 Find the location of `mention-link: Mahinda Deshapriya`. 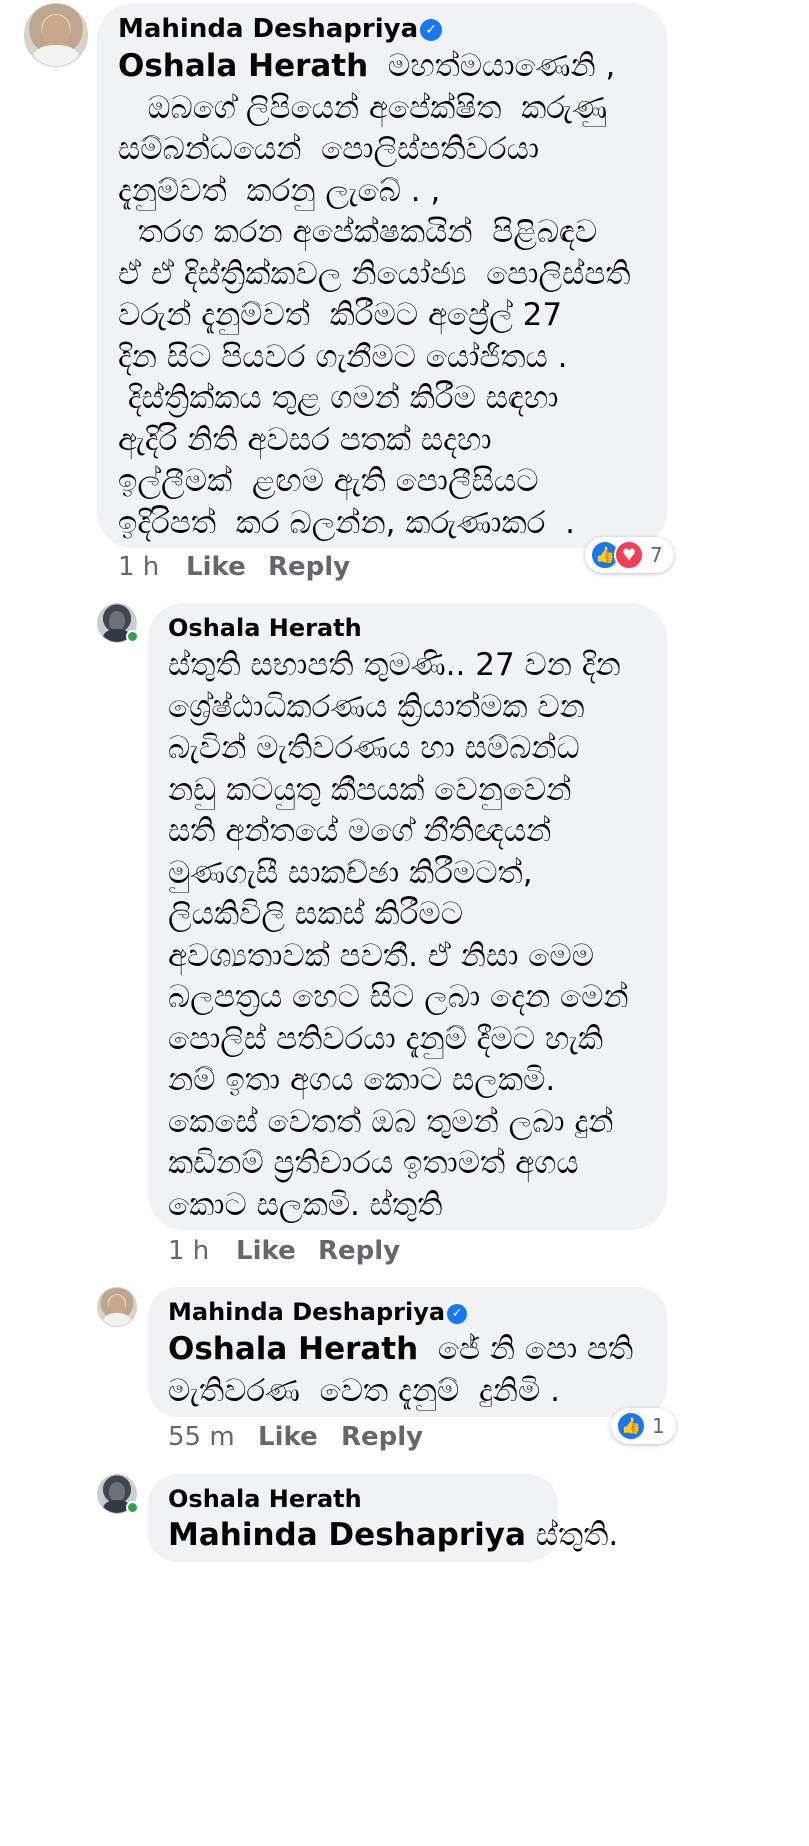

mention-link: Mahinda Deshapriya is located at coordinates (347, 1535).